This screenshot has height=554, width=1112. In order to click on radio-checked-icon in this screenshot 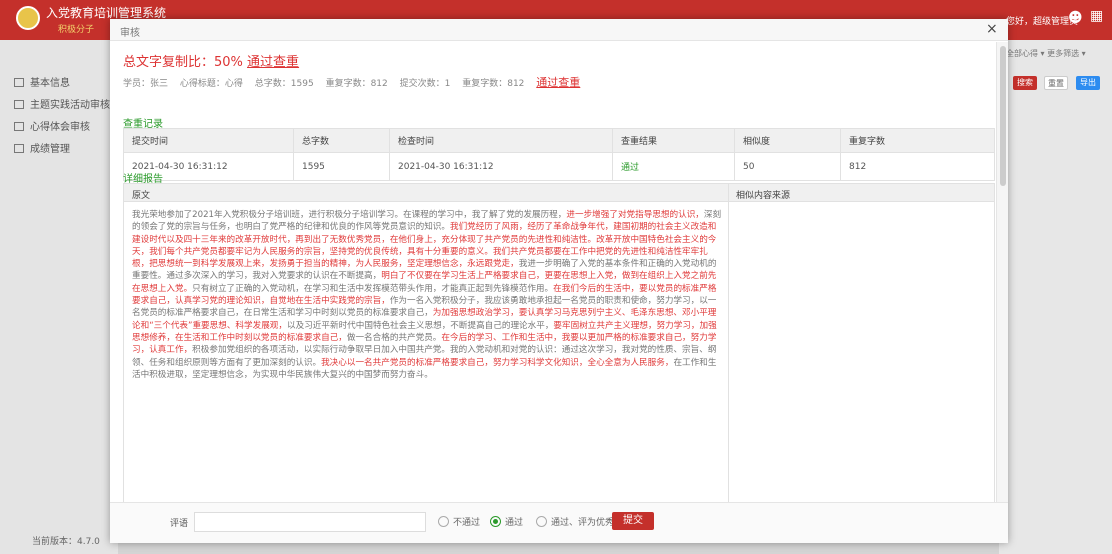, I will do `click(495, 521)`.